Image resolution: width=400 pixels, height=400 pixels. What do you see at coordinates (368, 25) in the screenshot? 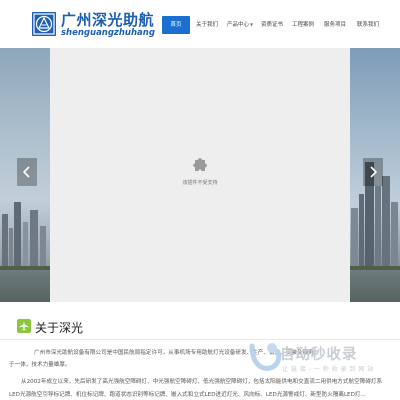
I see `nav-item-contact: 联系我们` at bounding box center [368, 25].